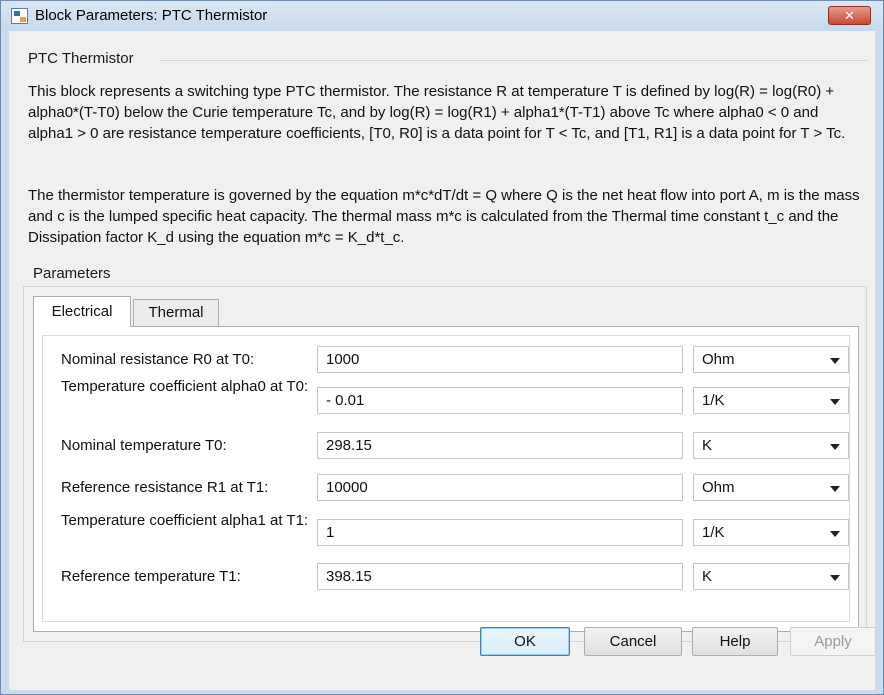 The width and height of the screenshot is (884, 695). I want to click on t1-unit-value: K, so click(707, 576).